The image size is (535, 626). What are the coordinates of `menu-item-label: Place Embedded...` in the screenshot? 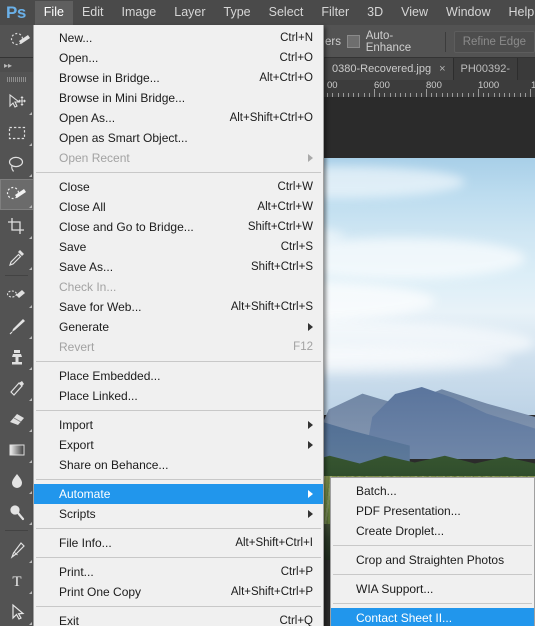 It's located at (110, 376).